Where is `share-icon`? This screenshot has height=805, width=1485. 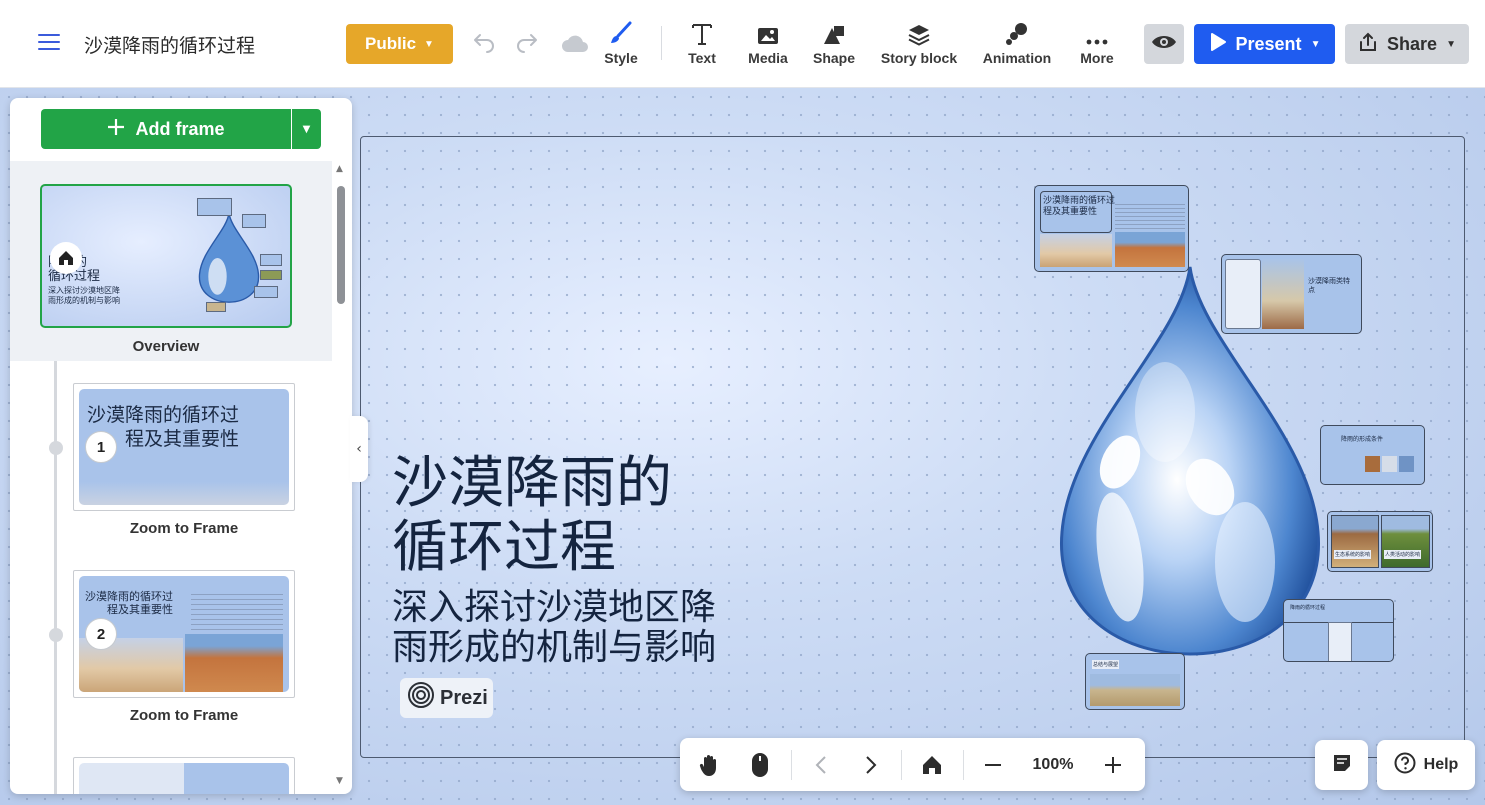 share-icon is located at coordinates (1368, 44).